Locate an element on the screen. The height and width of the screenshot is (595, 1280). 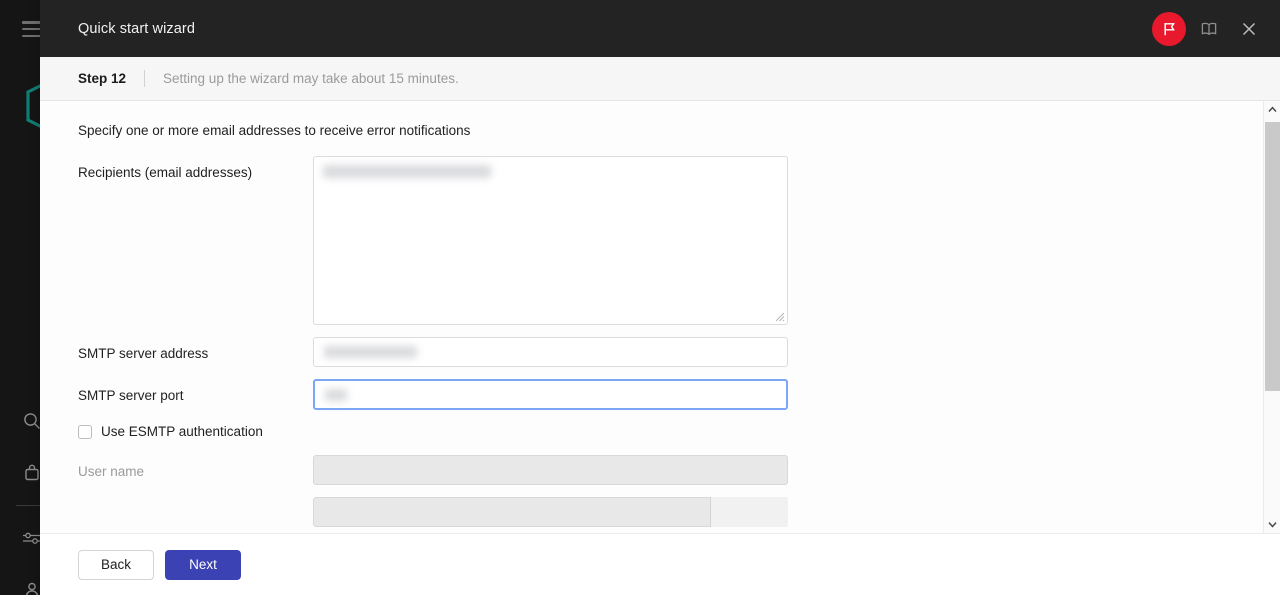
vertical-scrollbar is located at coordinates (1271, 317).